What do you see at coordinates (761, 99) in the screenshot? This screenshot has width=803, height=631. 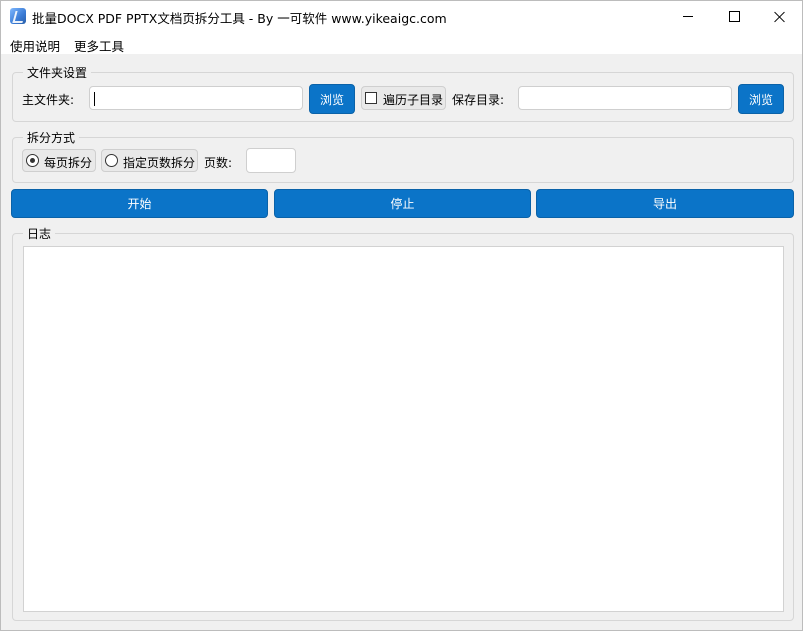 I see `browse-save-dir-button: 浏览` at bounding box center [761, 99].